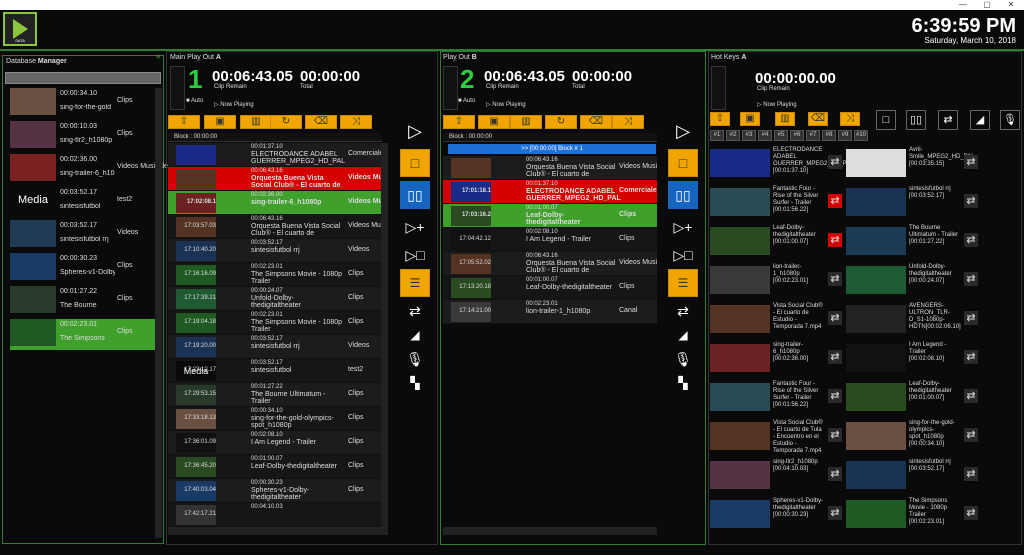 Image resolution: width=1024 pixels, height=555 pixels. What do you see at coordinates (845, 135) in the screenshot?
I see `hotkey-tab: #9` at bounding box center [845, 135].